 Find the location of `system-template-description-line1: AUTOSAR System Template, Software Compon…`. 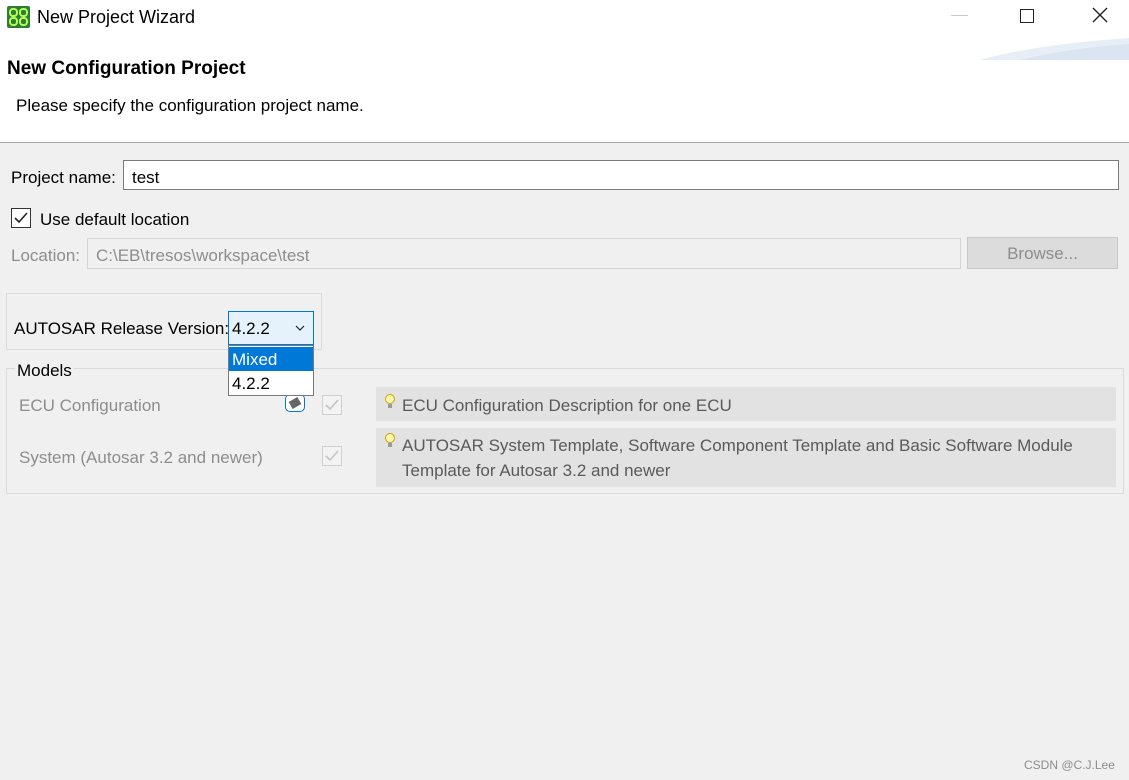

system-template-description-line1: AUTOSAR System Template, Software Compon… is located at coordinates (737, 445).